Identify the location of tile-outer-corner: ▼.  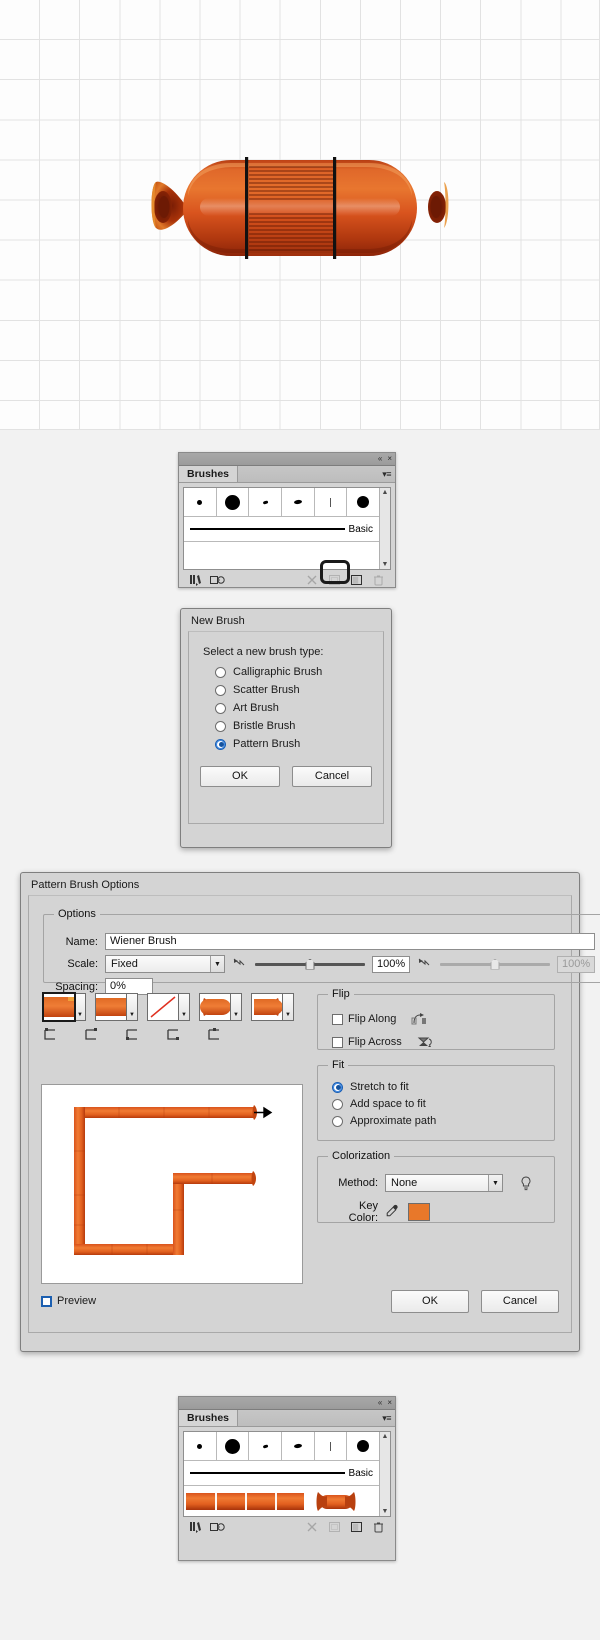
(116, 1007).